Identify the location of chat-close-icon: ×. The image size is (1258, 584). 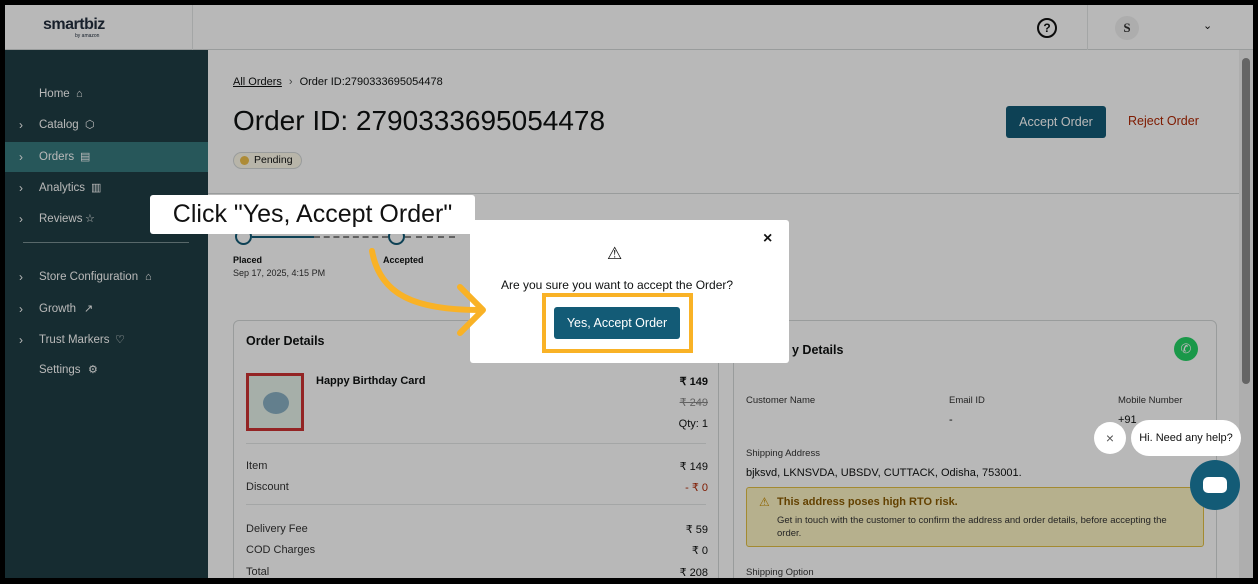
(1110, 438).